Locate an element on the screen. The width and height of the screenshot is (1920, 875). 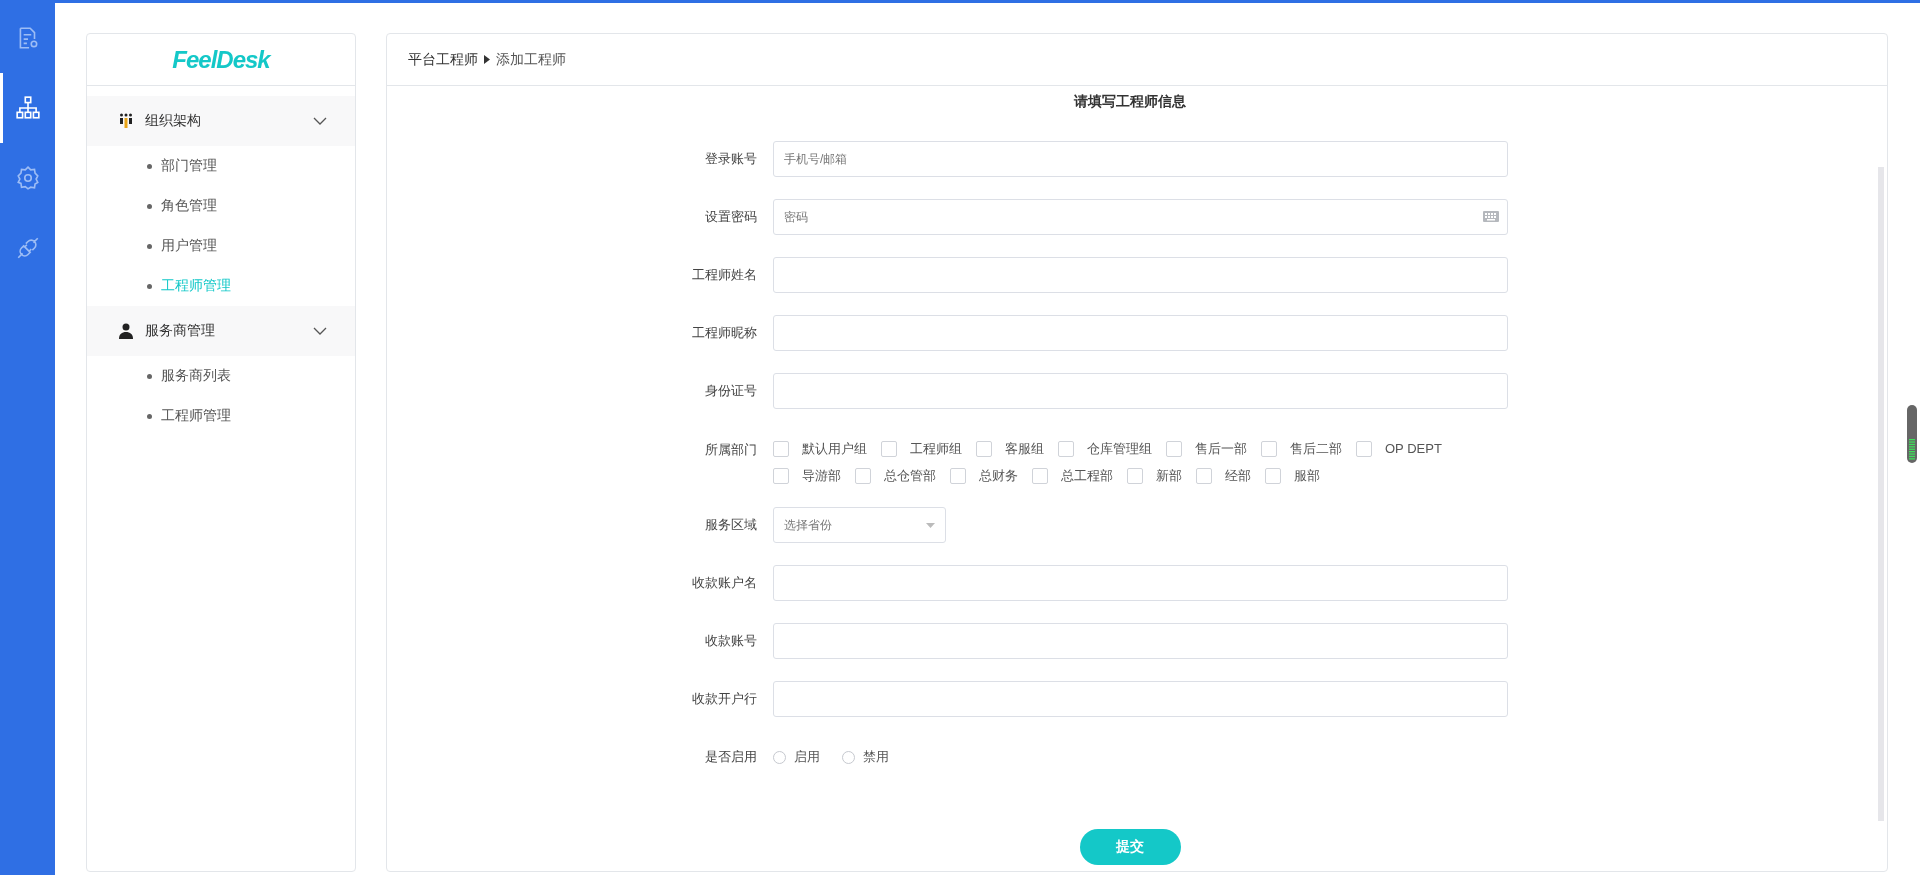
field-label: 身份证号 is located at coordinates (731, 391).